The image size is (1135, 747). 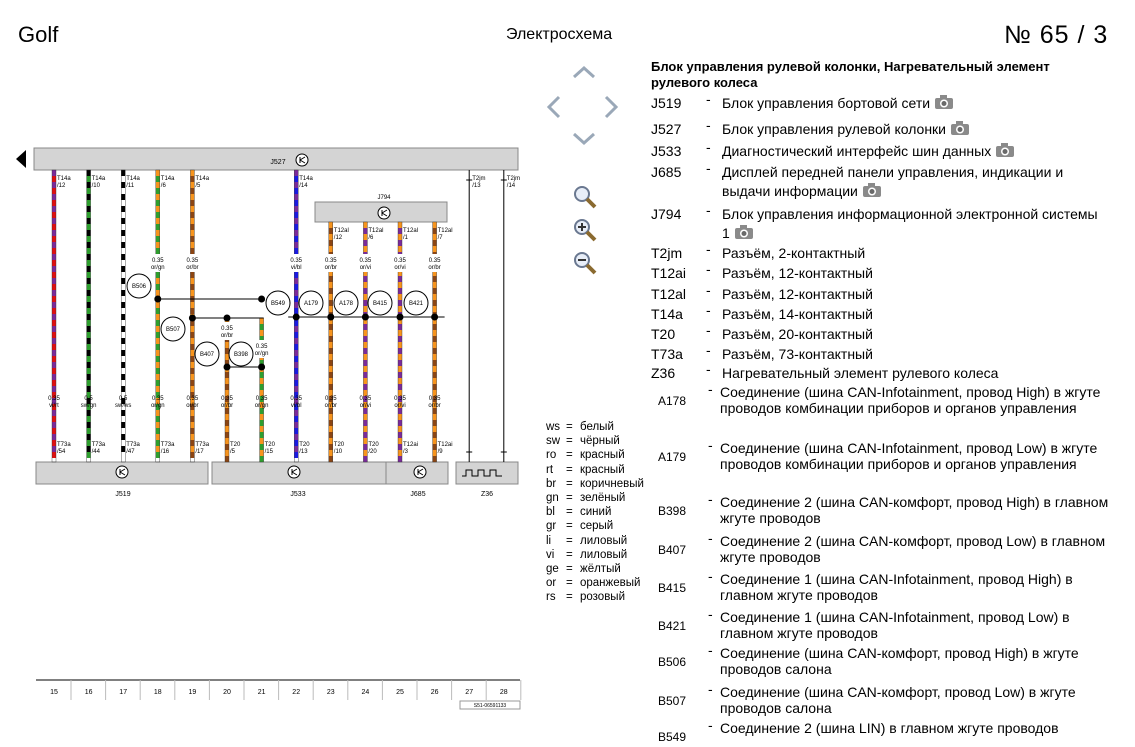 I want to click on zoom-out-icon, so click(x=585, y=263).